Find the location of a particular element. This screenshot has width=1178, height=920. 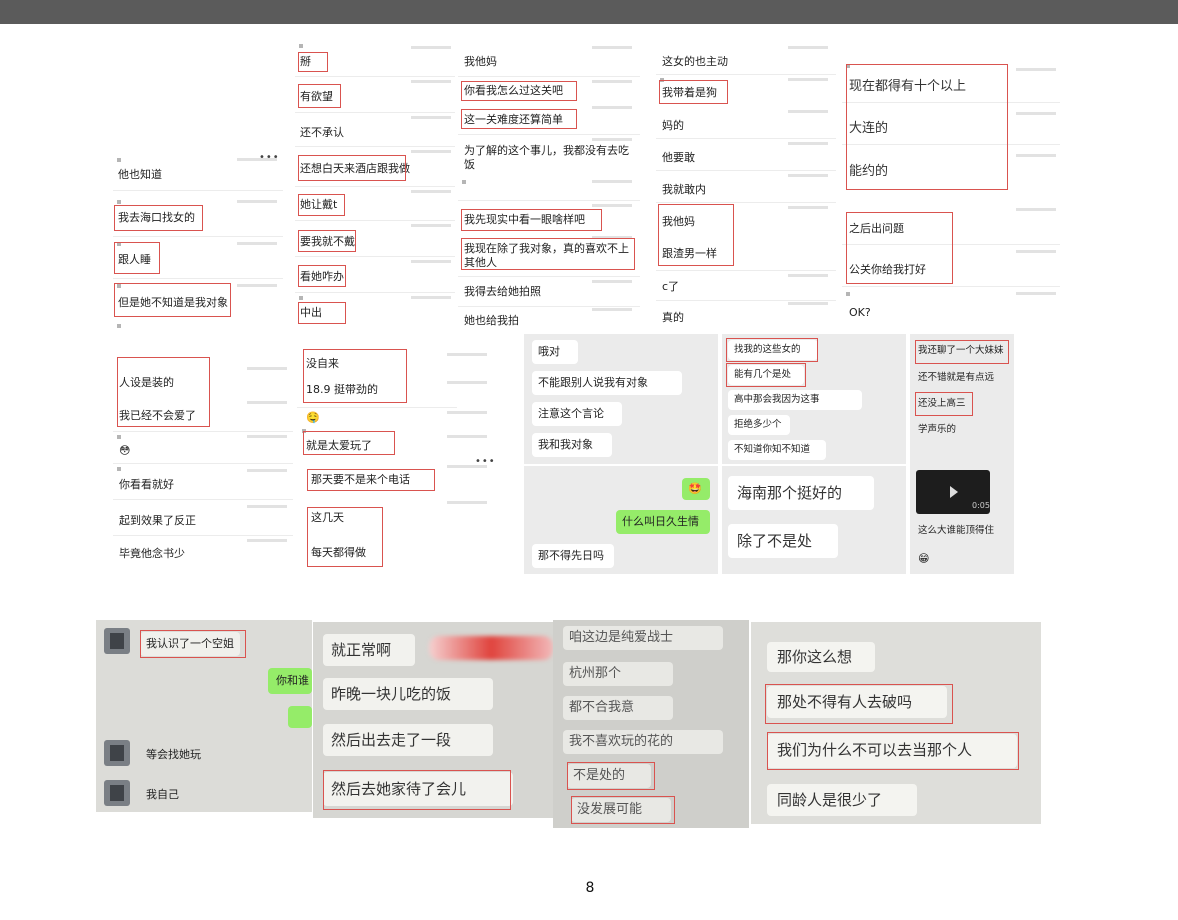

message-text: 不知道你知不知道 is located at coordinates (772, 449).